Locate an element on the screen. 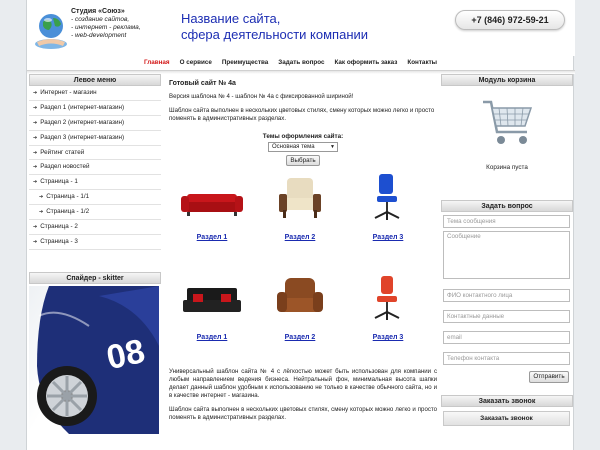  sidebar-item: ➔ Раздел 1 (интернет-магазин) is located at coordinates (95, 108).